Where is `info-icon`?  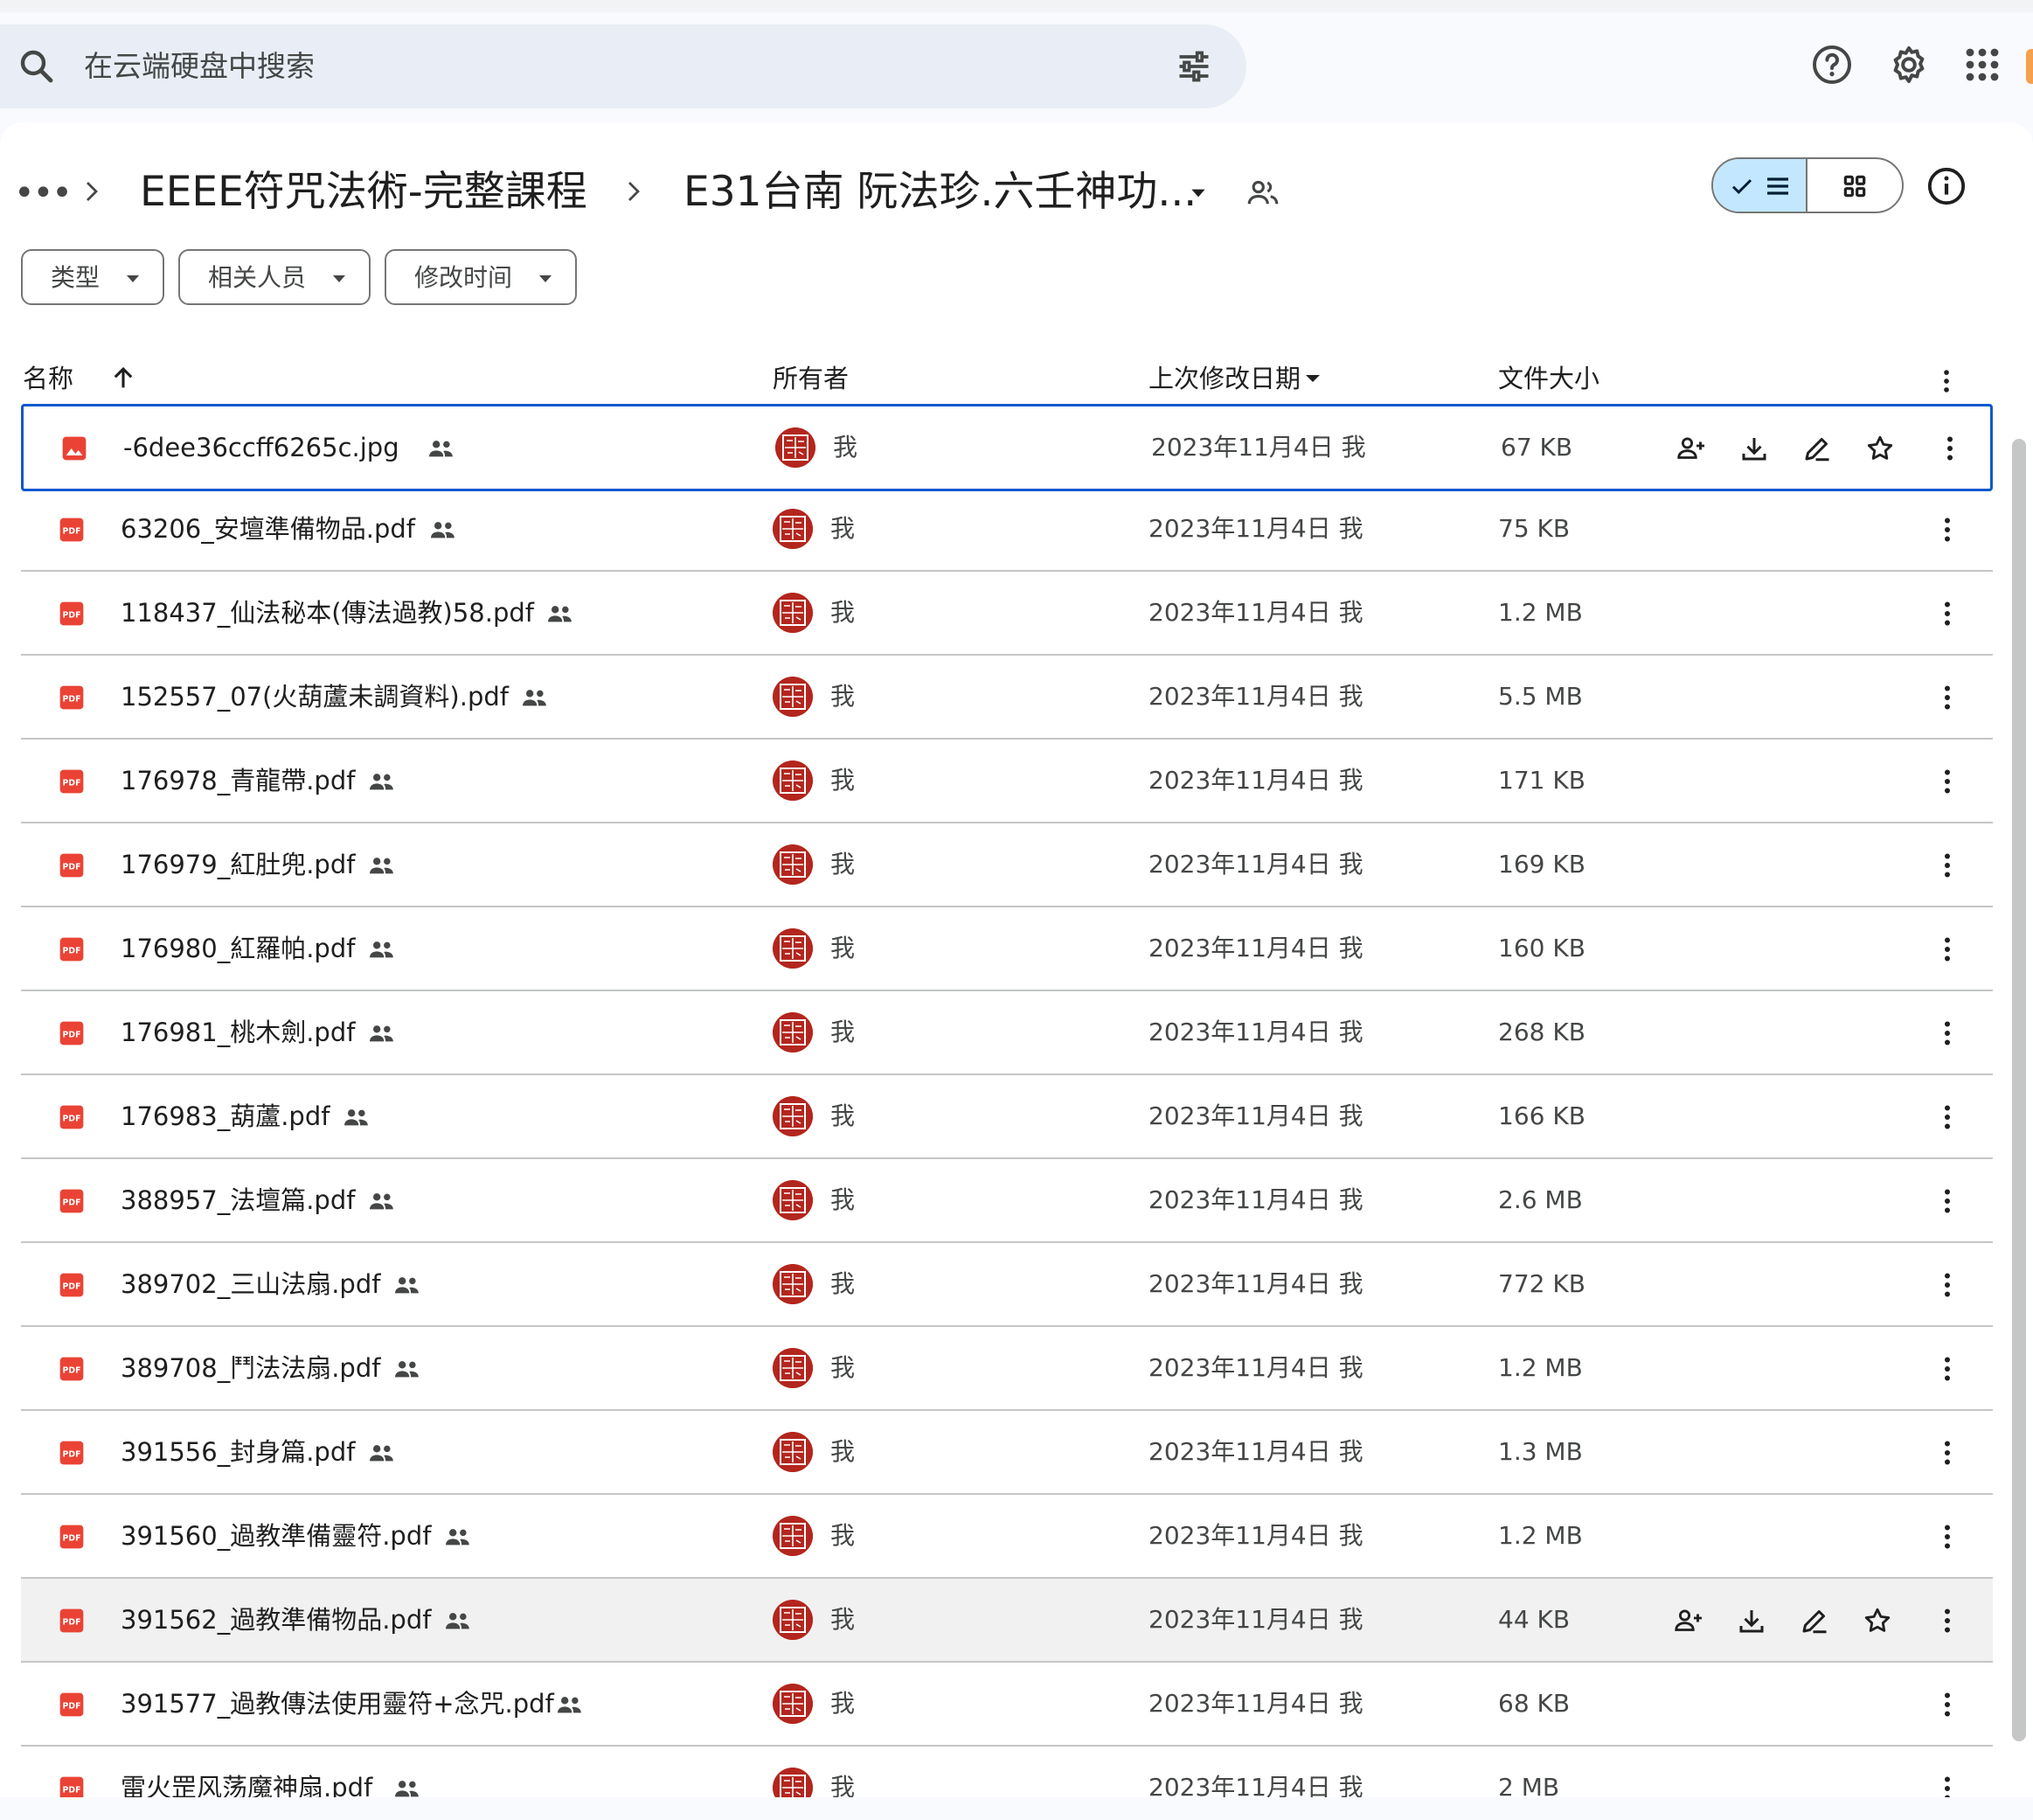 info-icon is located at coordinates (1946, 186).